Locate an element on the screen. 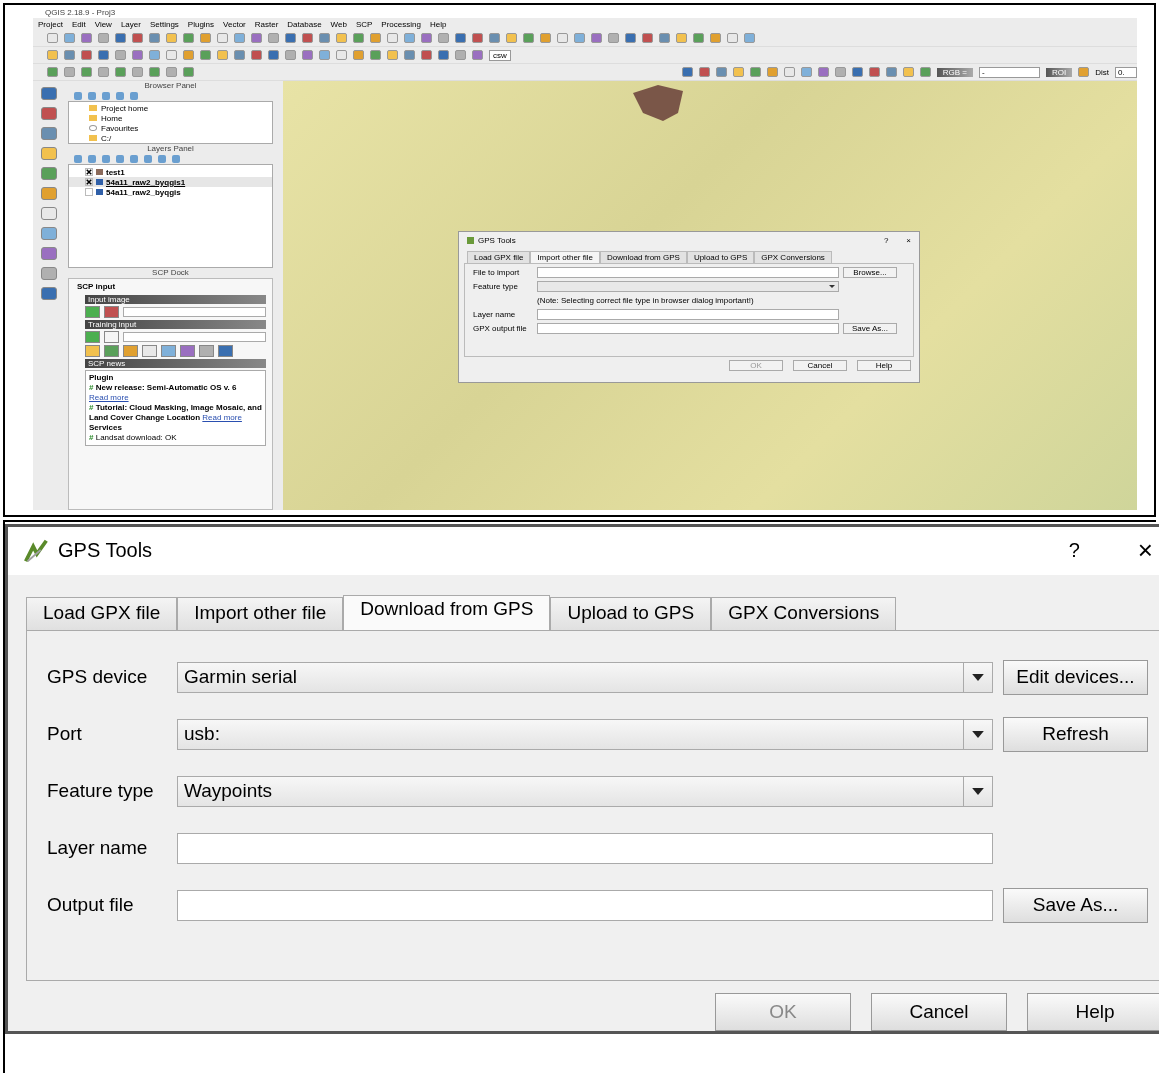  menu-item: View is located at coordinates (103, 24).